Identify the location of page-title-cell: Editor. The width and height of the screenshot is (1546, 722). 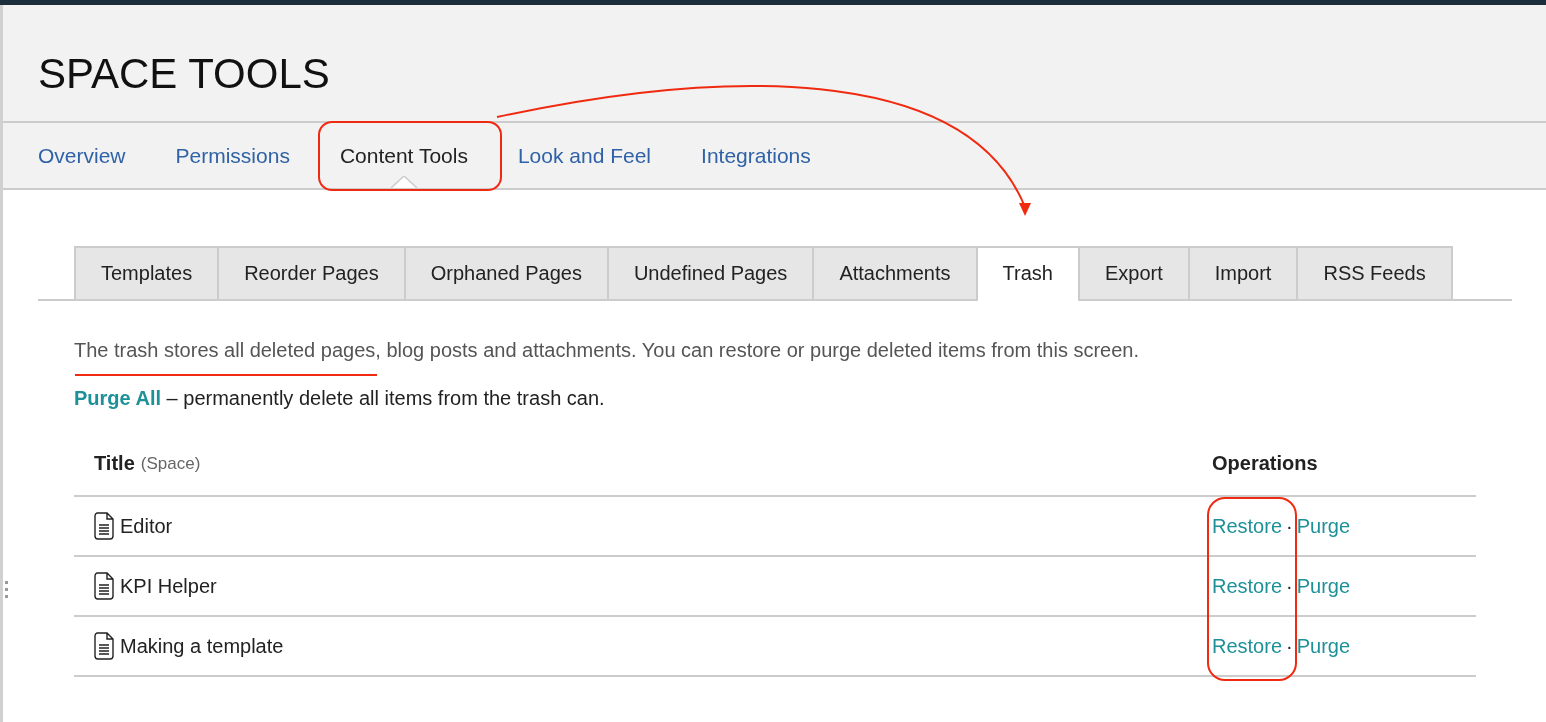
(146, 526).